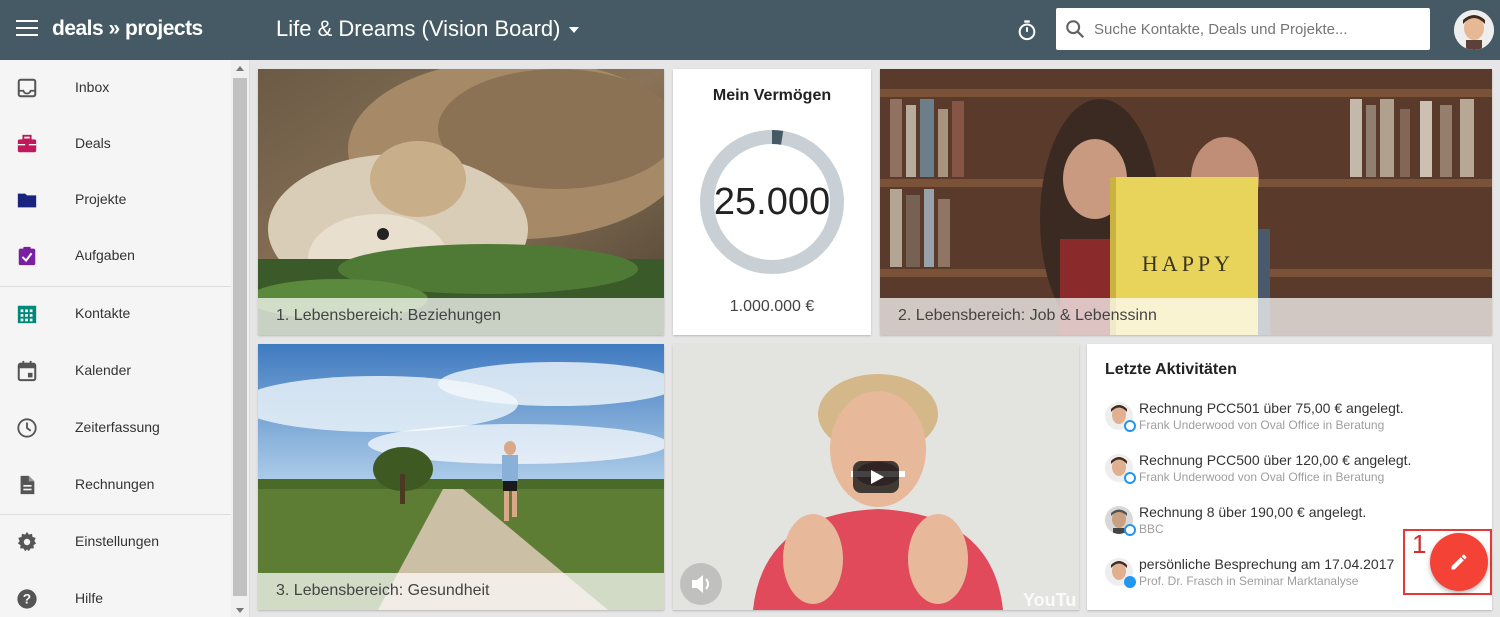 This screenshot has width=1500, height=617. What do you see at coordinates (1275, 460) in the screenshot?
I see `activity-title: Rechnung PCC500 über 120,00 € angelegt.` at bounding box center [1275, 460].